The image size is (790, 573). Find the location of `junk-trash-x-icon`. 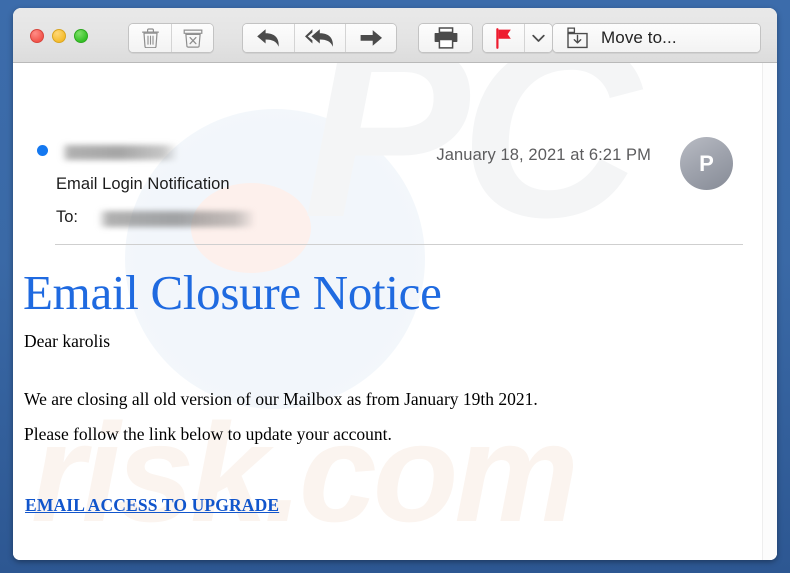

junk-trash-x-icon is located at coordinates (192, 38).